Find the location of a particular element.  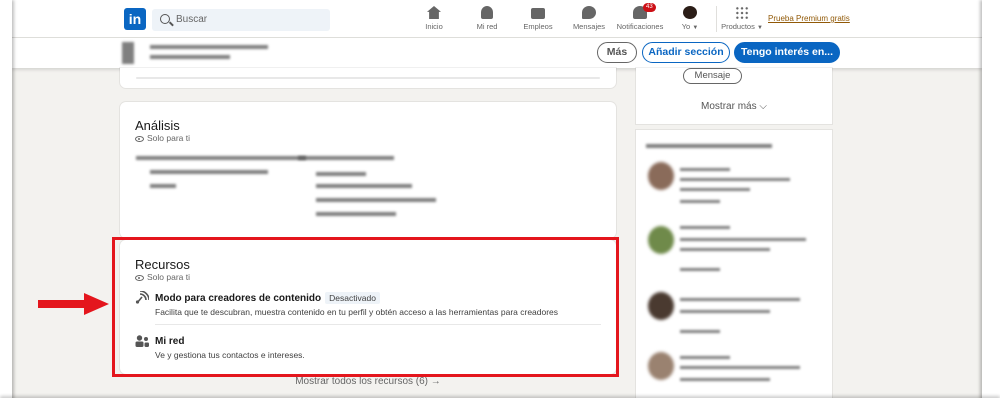

profile-name-blurred is located at coordinates (209, 47).